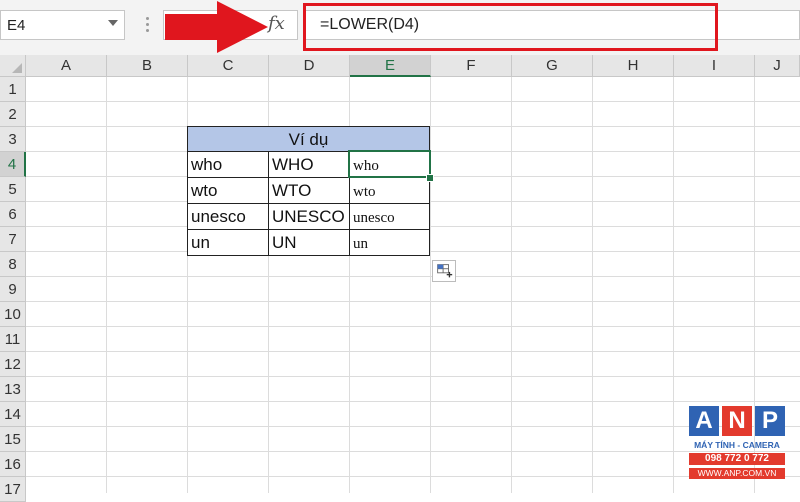 This screenshot has width=800, height=502. I want to click on table-cell-text: who, so click(207, 164).